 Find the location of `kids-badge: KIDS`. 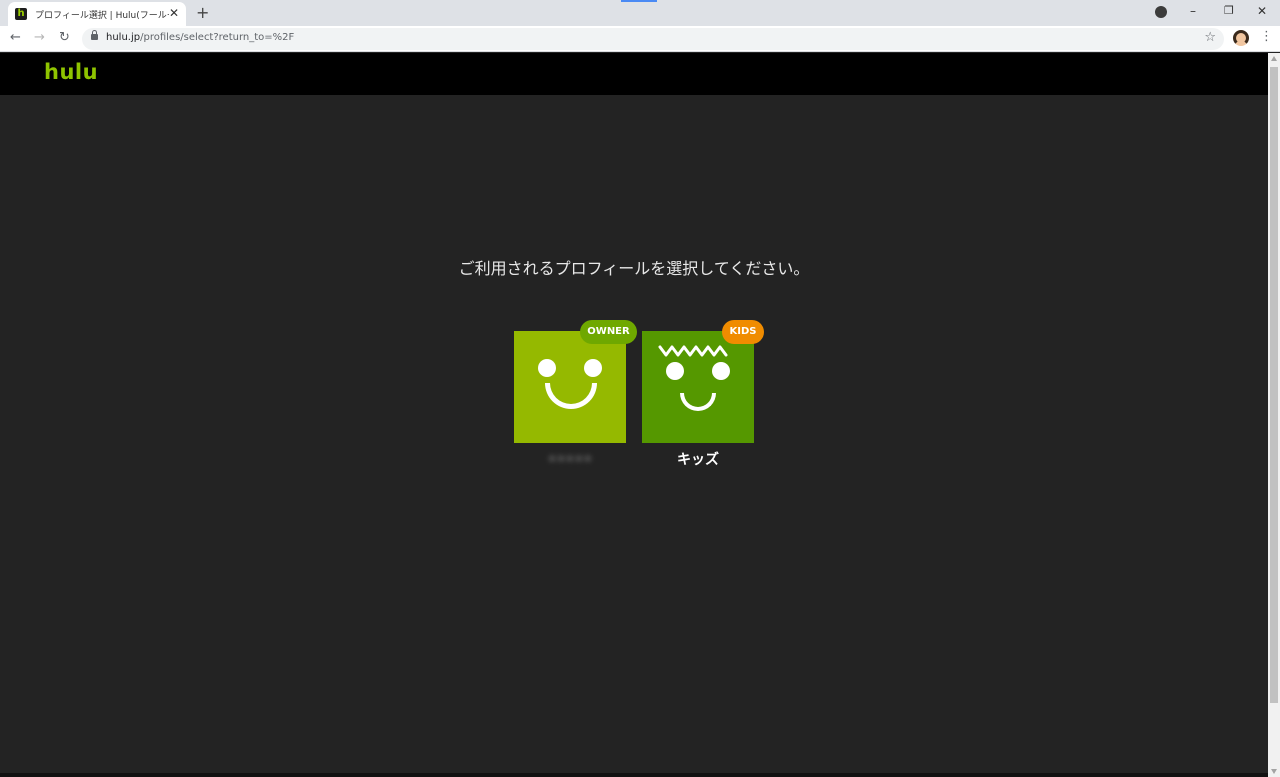

kids-badge: KIDS is located at coordinates (743, 332).